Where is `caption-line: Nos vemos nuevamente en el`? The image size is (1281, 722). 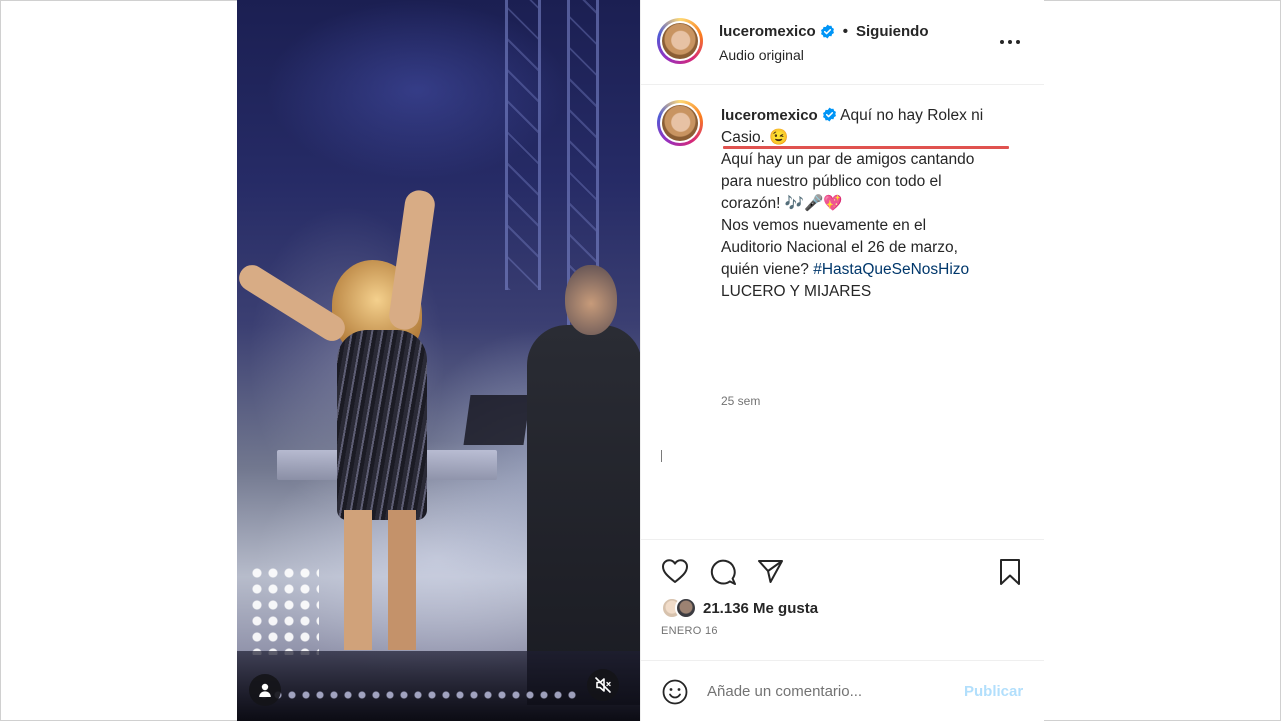 caption-line: Nos vemos nuevamente en el is located at coordinates (824, 225).